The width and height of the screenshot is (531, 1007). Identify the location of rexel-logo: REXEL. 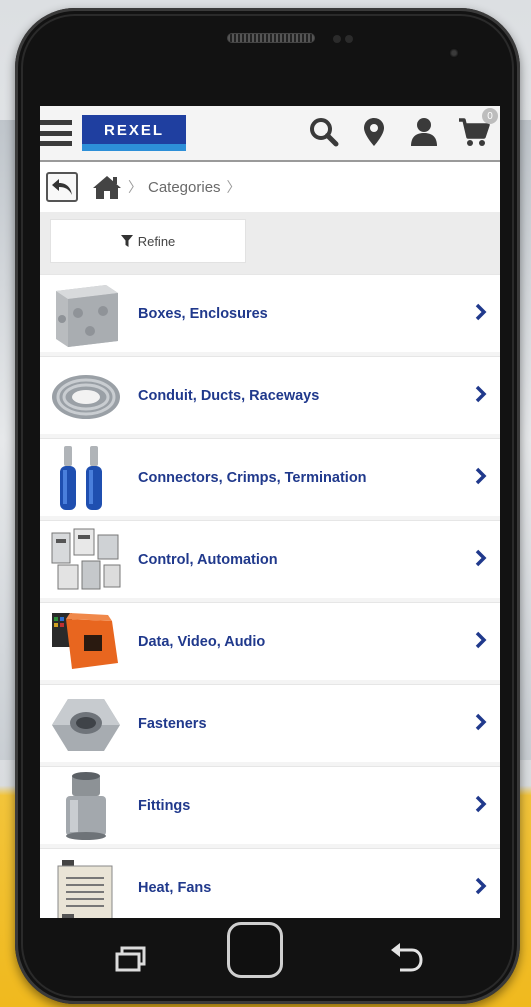
(134, 133).